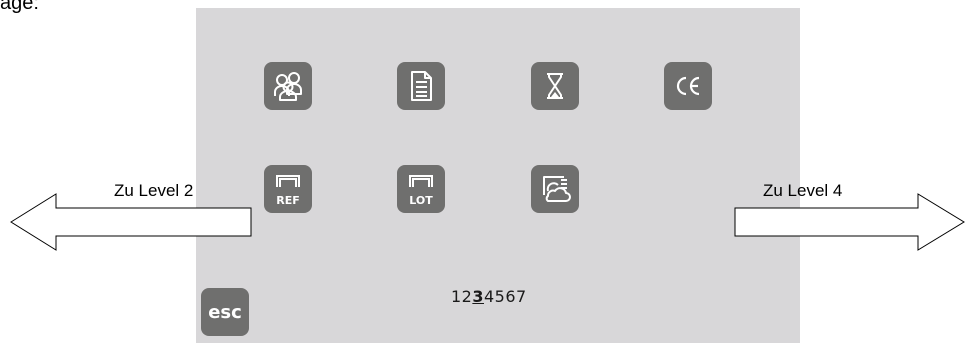  Describe the element at coordinates (225, 312) in the screenshot. I see `esc-button: esc` at that location.